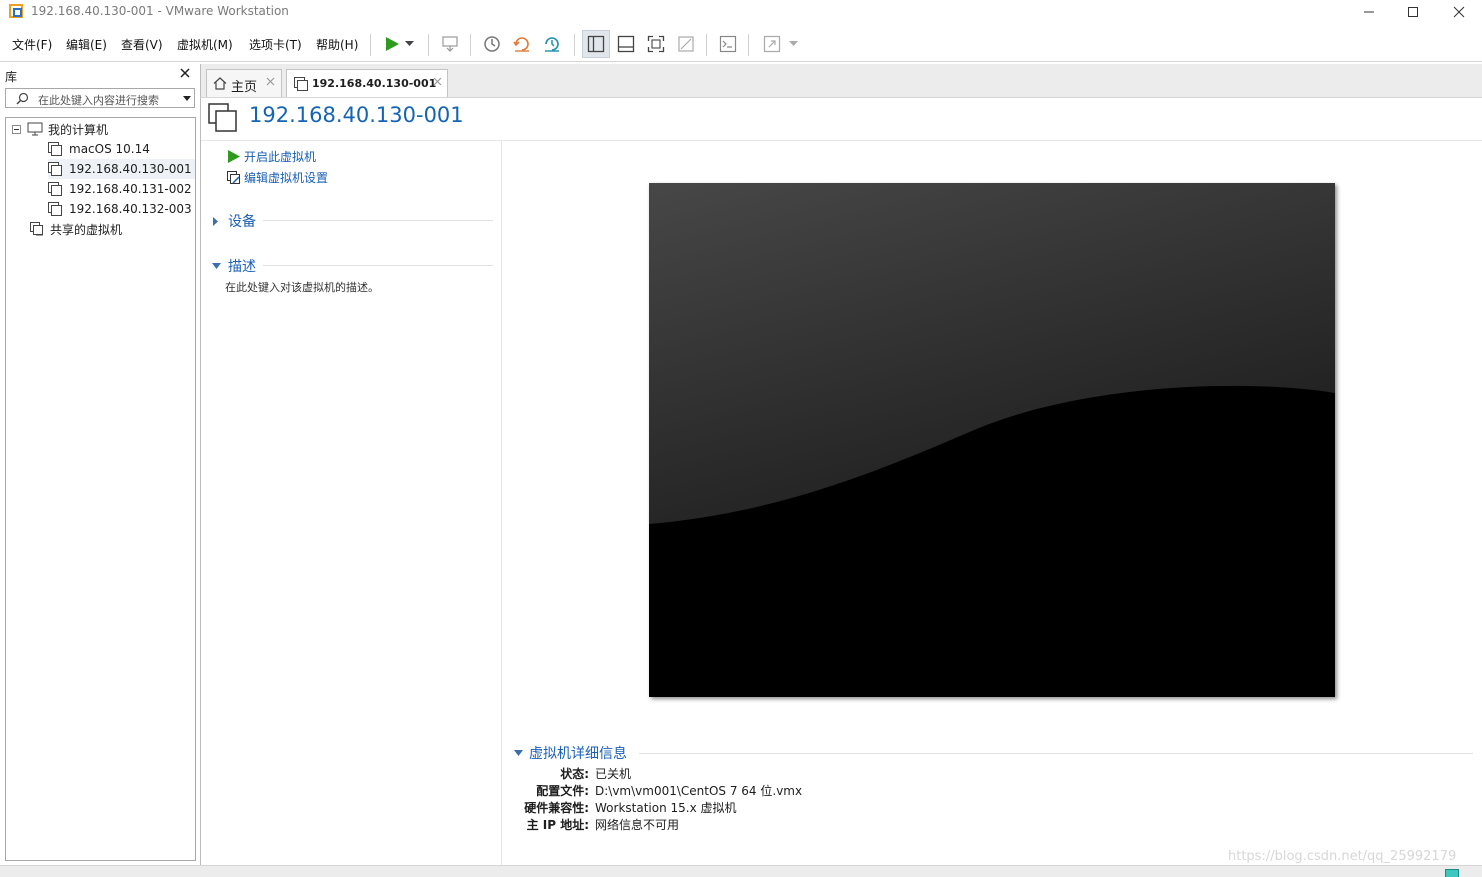  I want to click on snapshot-manager-icon, so click(552, 44).